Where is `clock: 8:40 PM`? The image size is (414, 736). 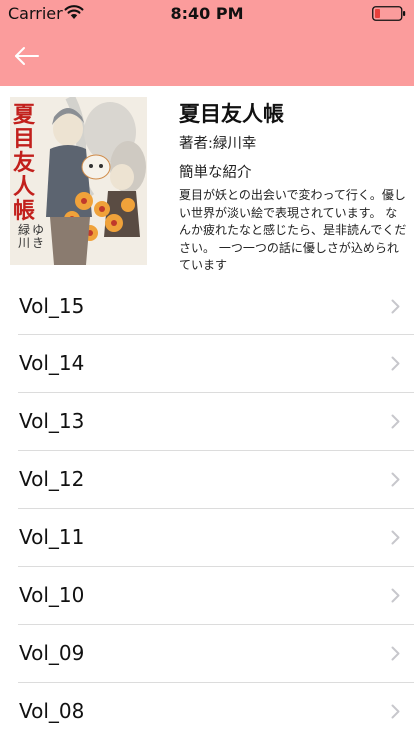 clock: 8:40 PM is located at coordinates (207, 13).